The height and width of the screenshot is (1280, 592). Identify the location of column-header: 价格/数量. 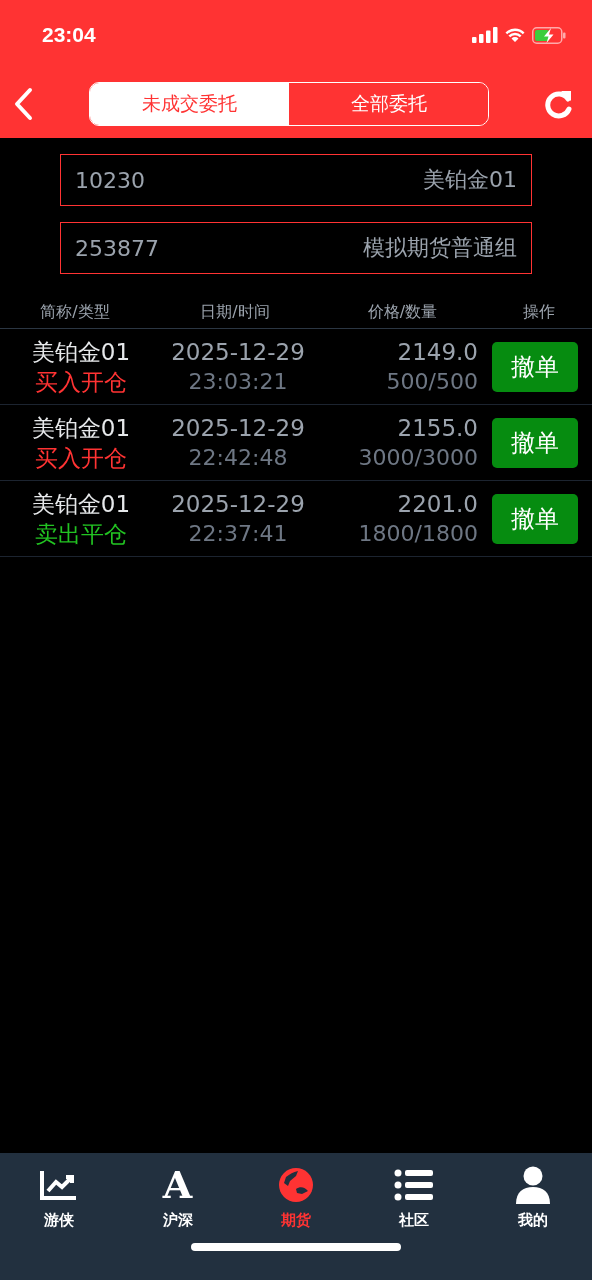
(402, 312).